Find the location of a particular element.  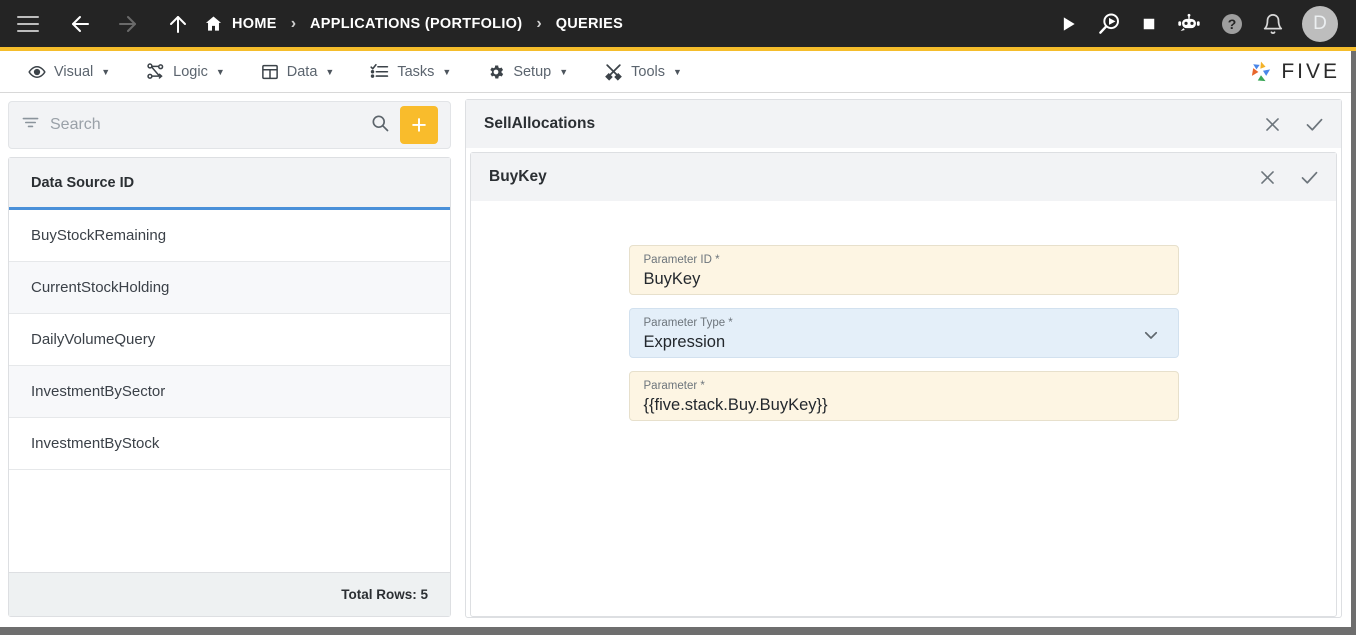

help-button: ? is located at coordinates (1232, 24).